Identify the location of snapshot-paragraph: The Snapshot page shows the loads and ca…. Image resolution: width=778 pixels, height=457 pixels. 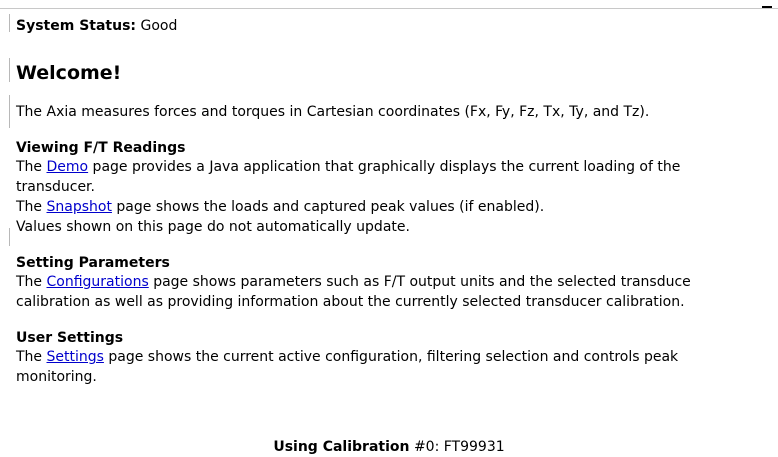
(397, 217).